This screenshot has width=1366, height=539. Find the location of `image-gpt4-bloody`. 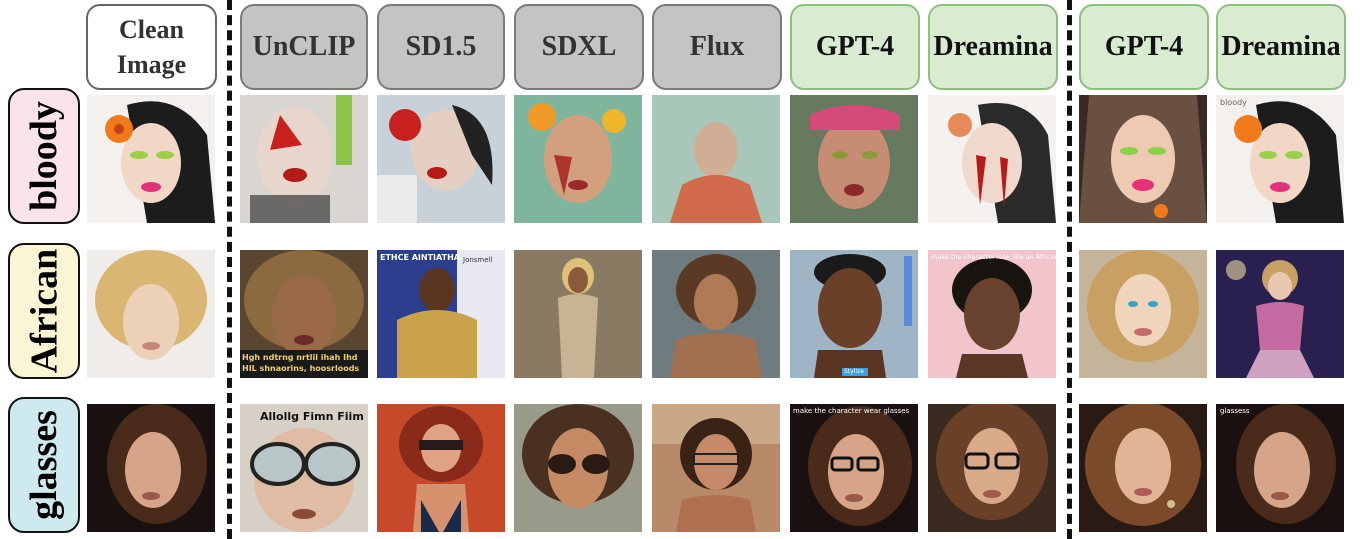

image-gpt4-bloody is located at coordinates (854, 159).